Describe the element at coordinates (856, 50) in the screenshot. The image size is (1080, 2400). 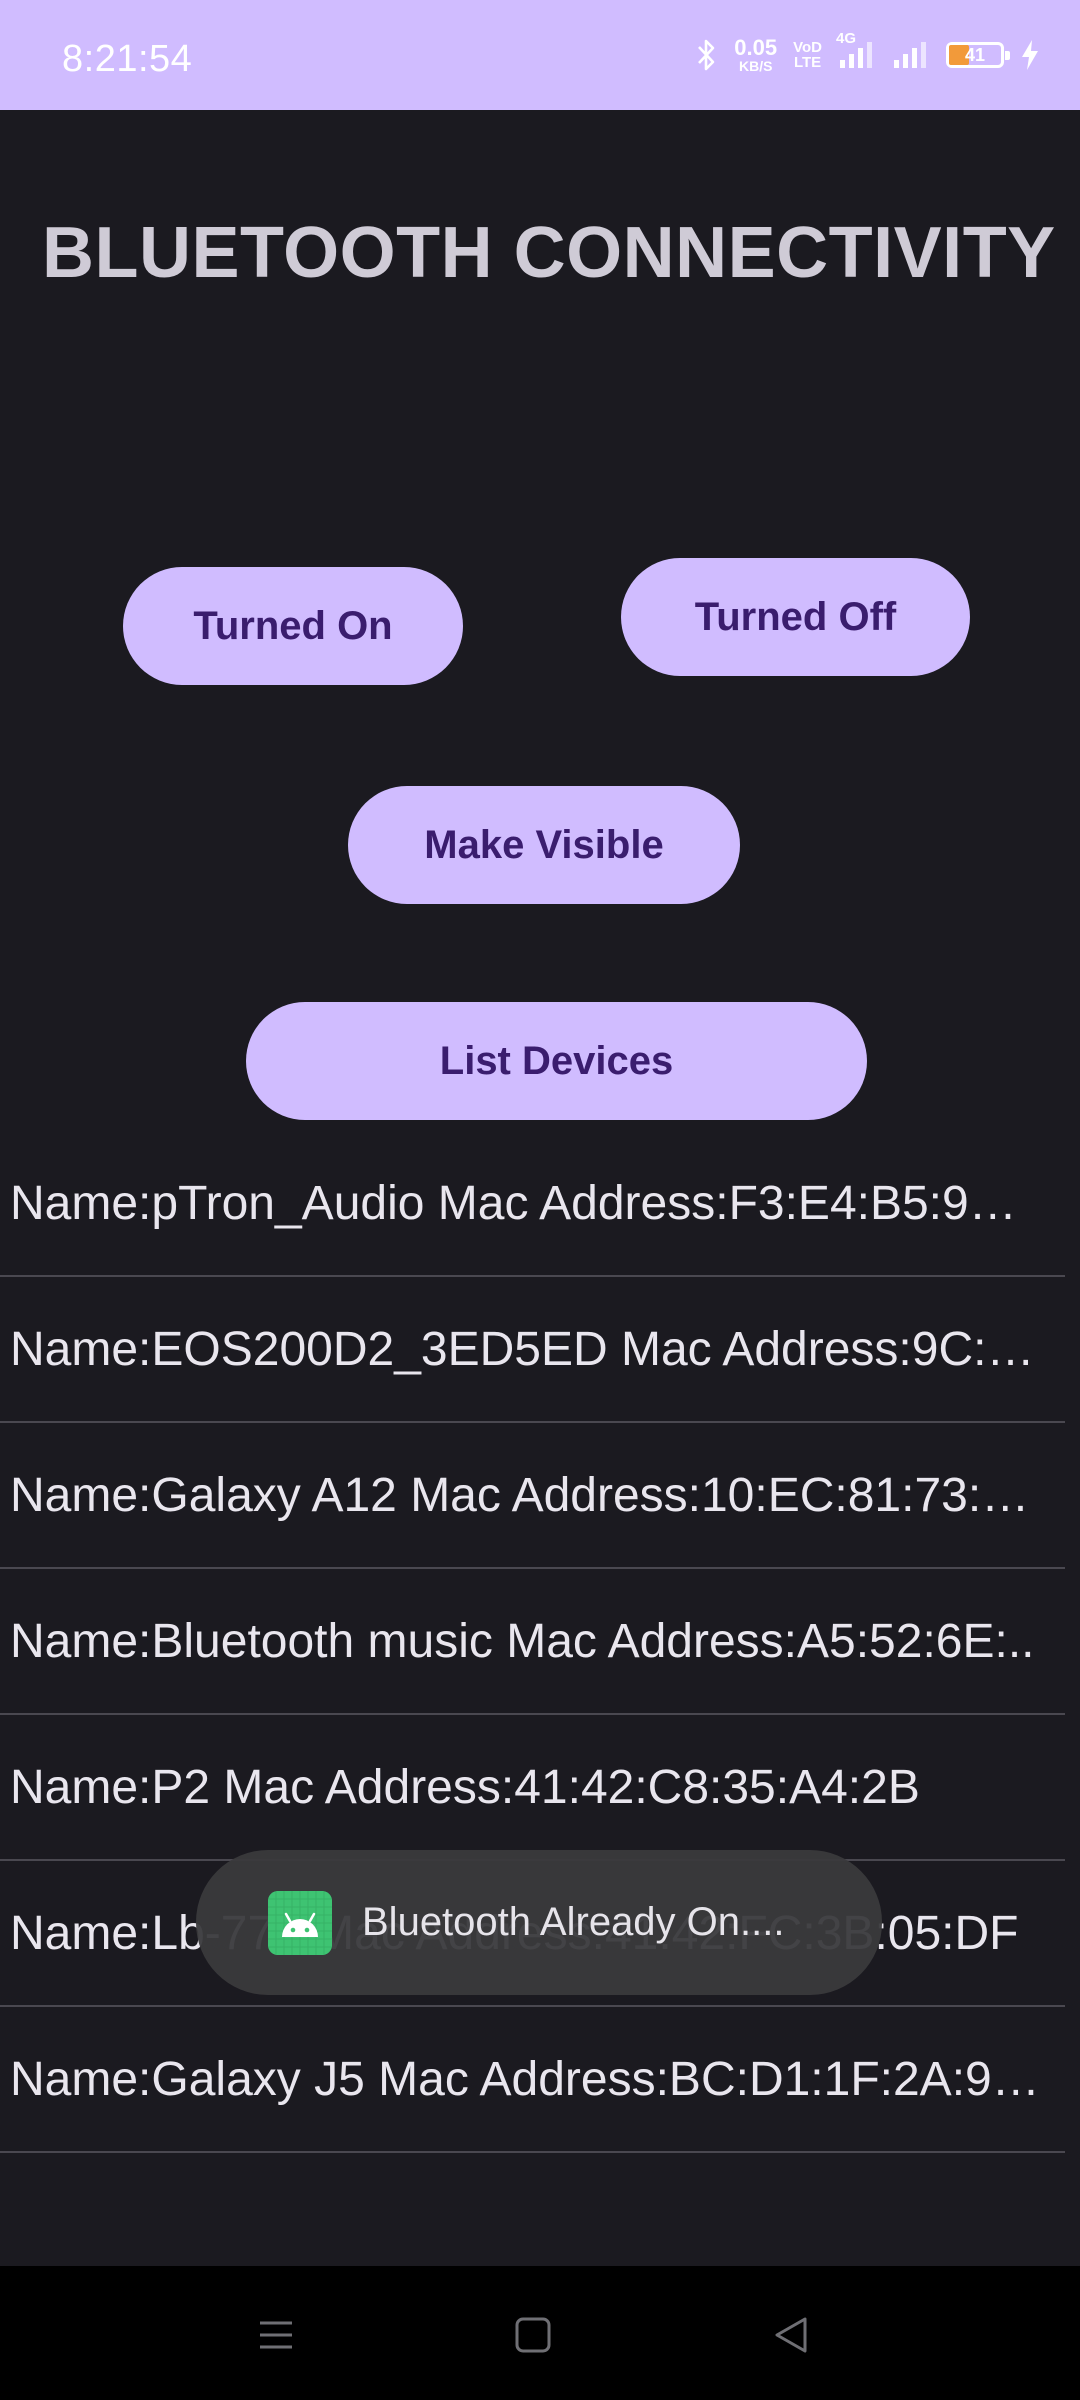
I see `signal-4g-icon: 4G` at that location.